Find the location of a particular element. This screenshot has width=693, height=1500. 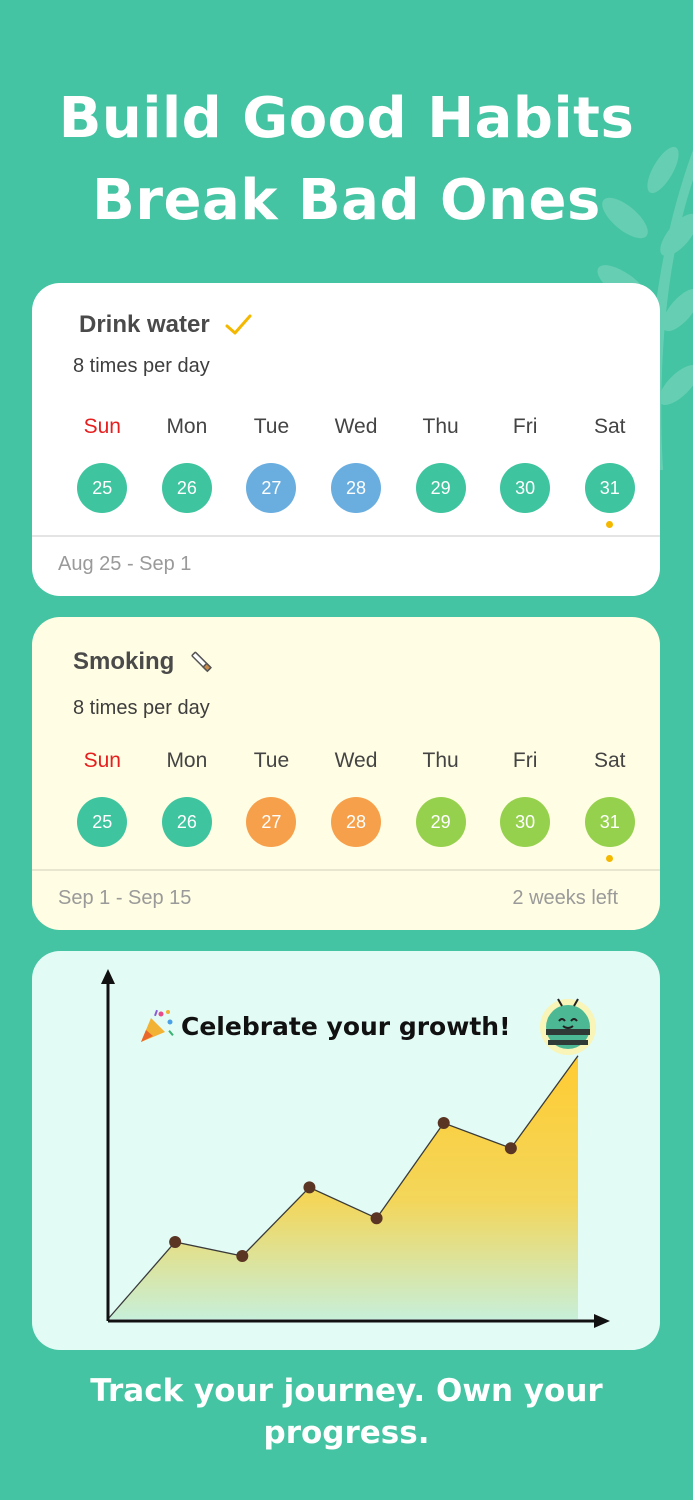

tagline: Track your journey. Own your progress. is located at coordinates (346, 1412).